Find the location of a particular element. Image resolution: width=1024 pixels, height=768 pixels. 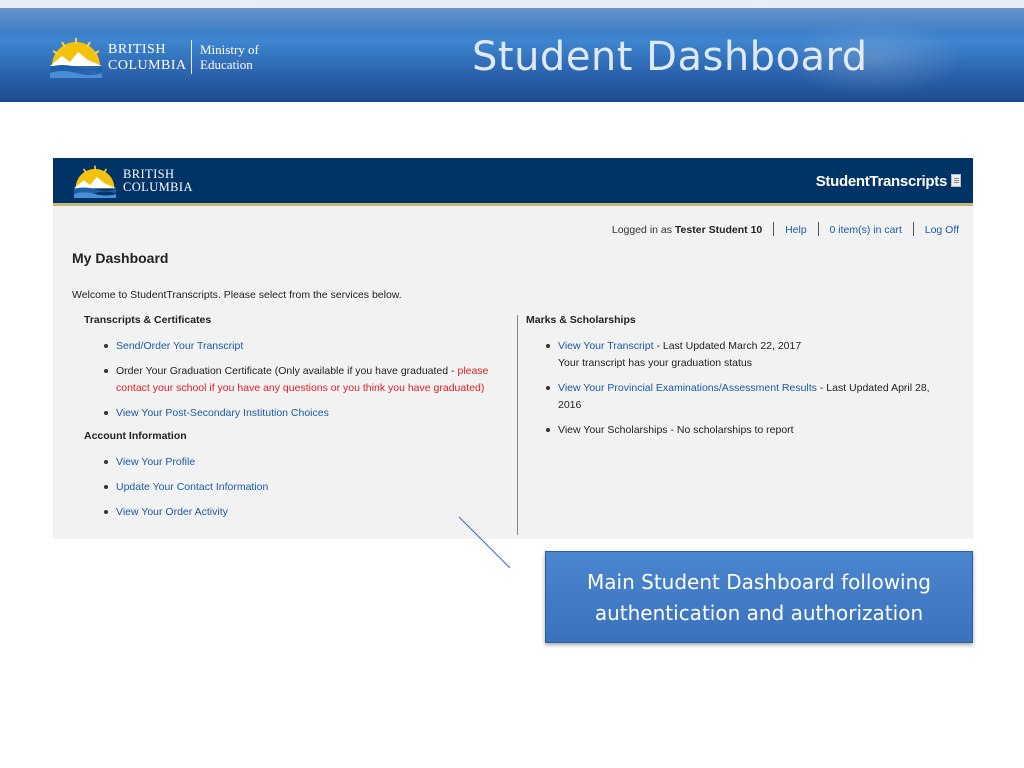

callout-line2: authentication and authorization is located at coordinates (759, 613).